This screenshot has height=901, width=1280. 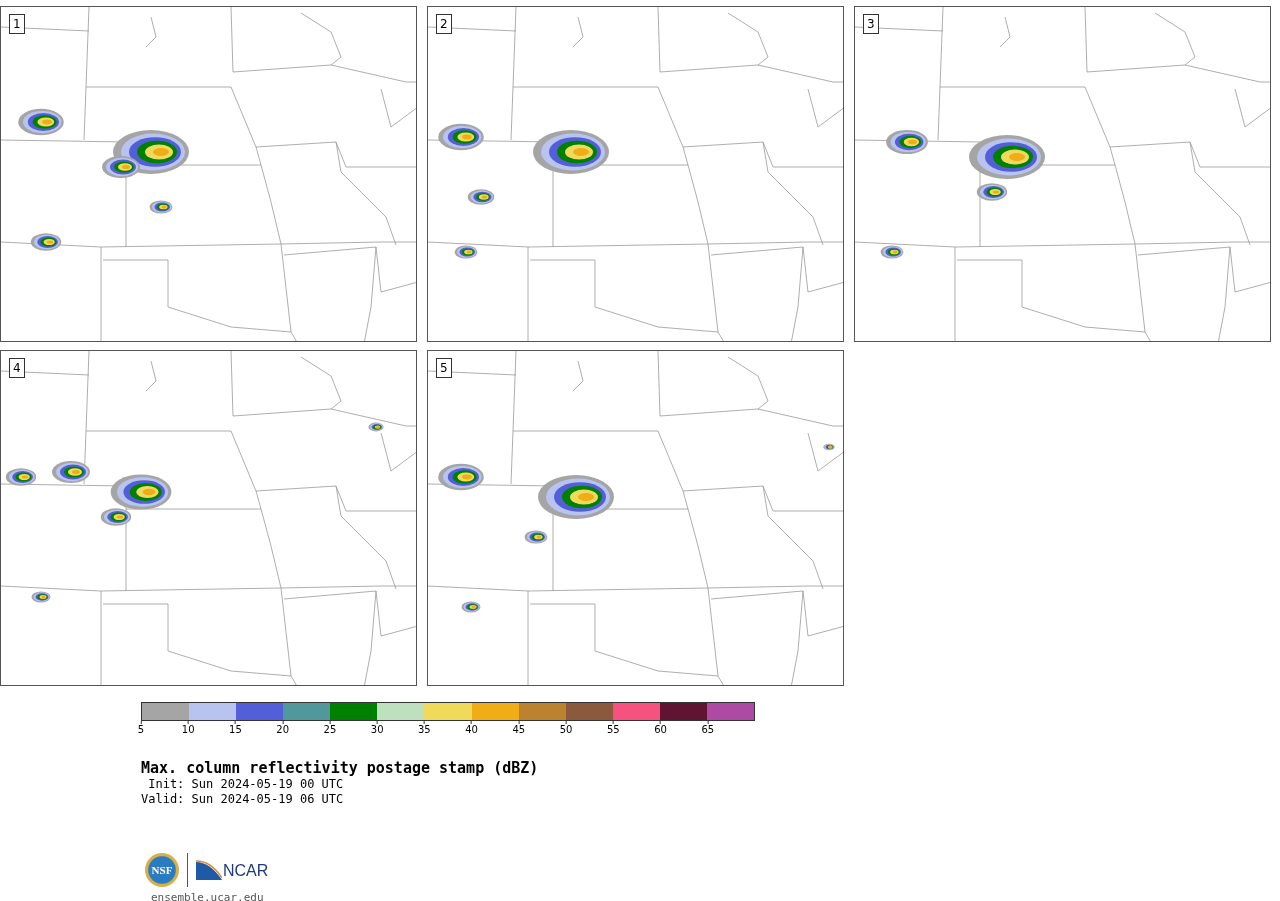 What do you see at coordinates (613, 729) in the screenshot?
I see `tick-label: 55` at bounding box center [613, 729].